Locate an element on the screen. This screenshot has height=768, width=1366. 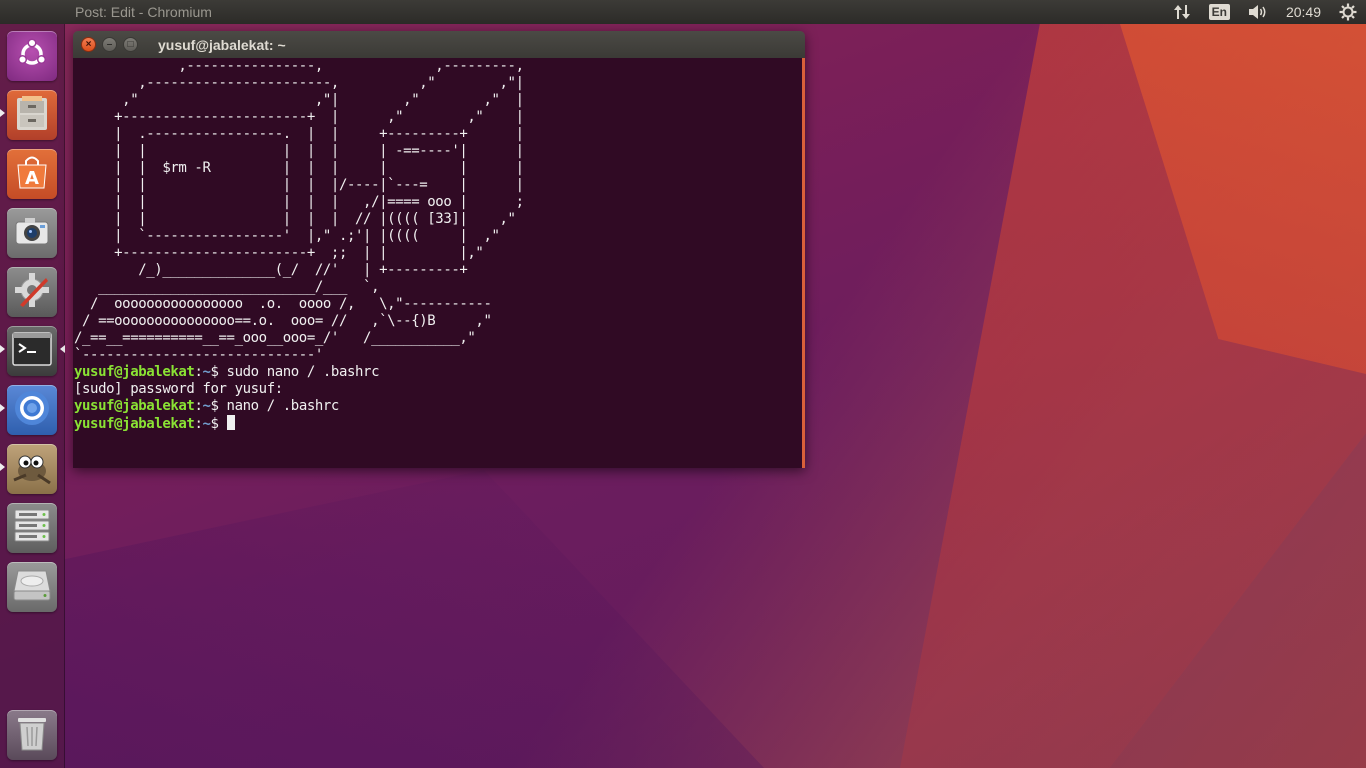
launcher: A is located at coordinates (32, 396).